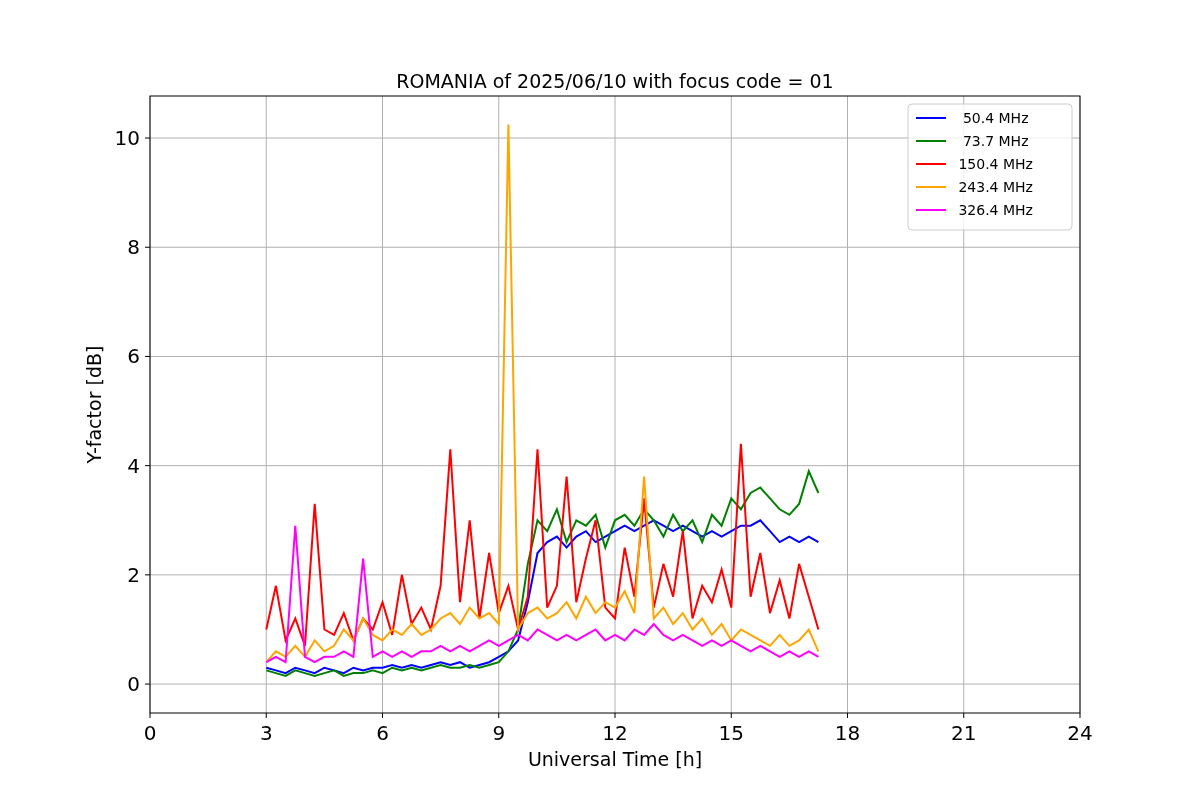  Describe the element at coordinates (995, 118) in the screenshot. I see `legend-label: 50.4 MHz` at that location.